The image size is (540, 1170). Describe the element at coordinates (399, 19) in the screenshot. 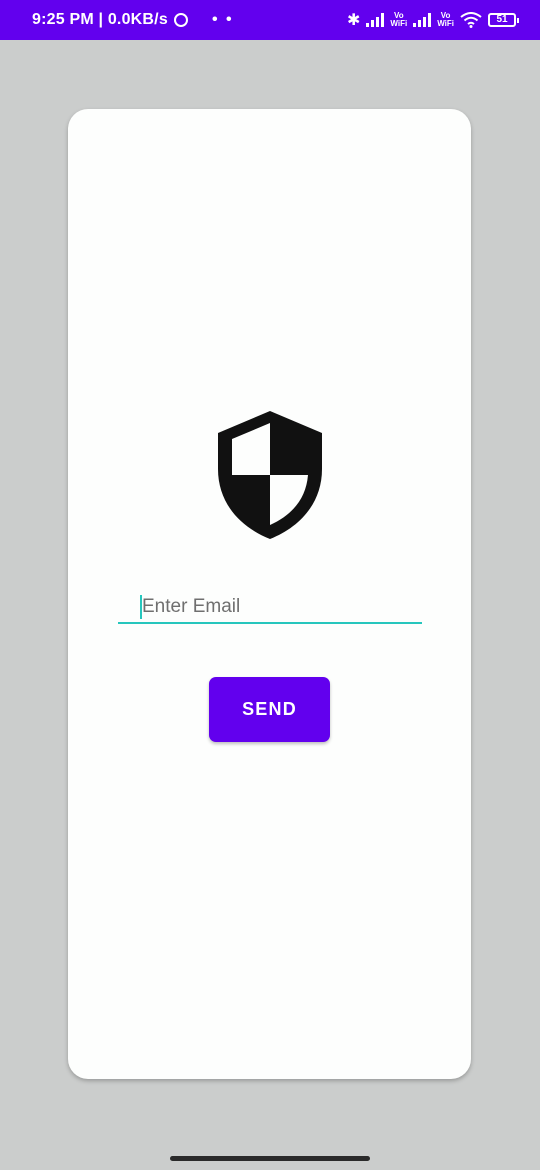

I see `vo-wifi-icon-1: Vo WiFi` at that location.